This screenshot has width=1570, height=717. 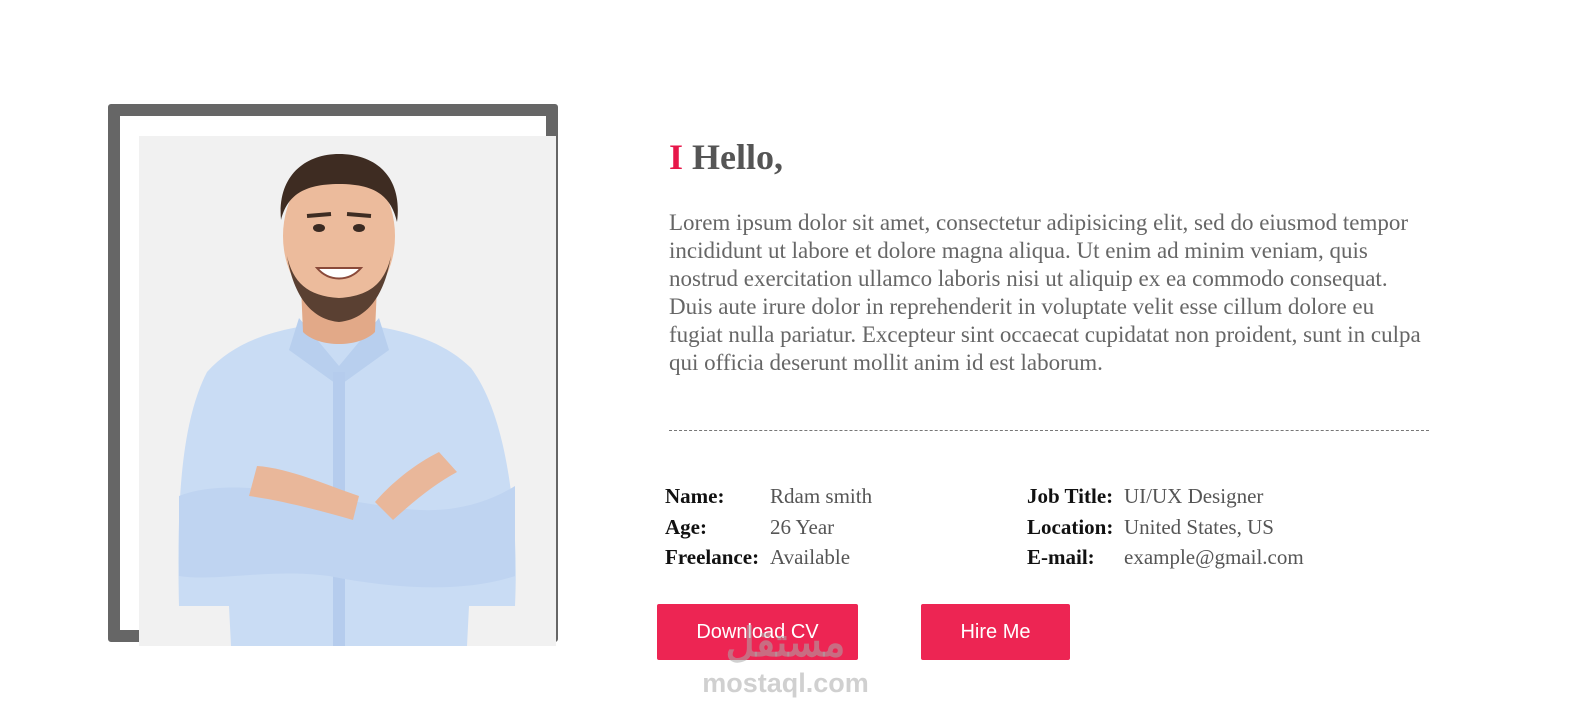 What do you see at coordinates (1049, 430) in the screenshot?
I see `dashed-divider` at bounding box center [1049, 430].